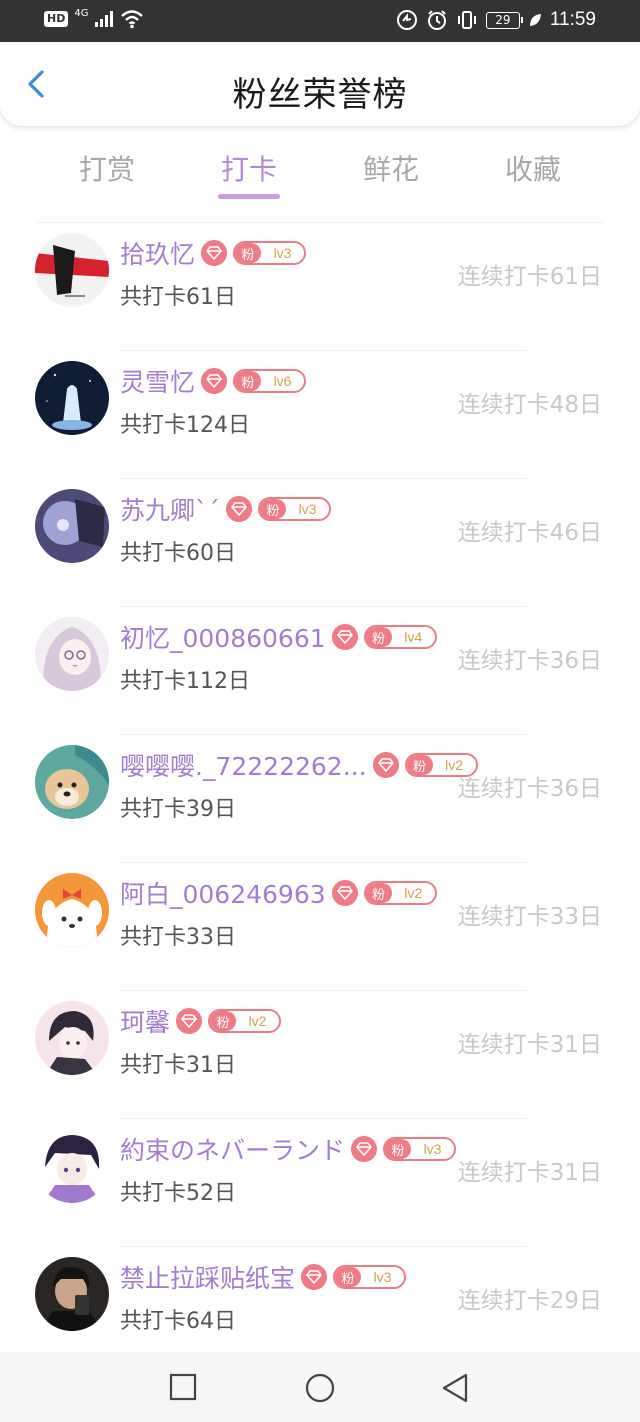 This screenshot has height=1422, width=640. Describe the element at coordinates (157, 381) in the screenshot. I see `user-name: 灵雪忆` at that location.